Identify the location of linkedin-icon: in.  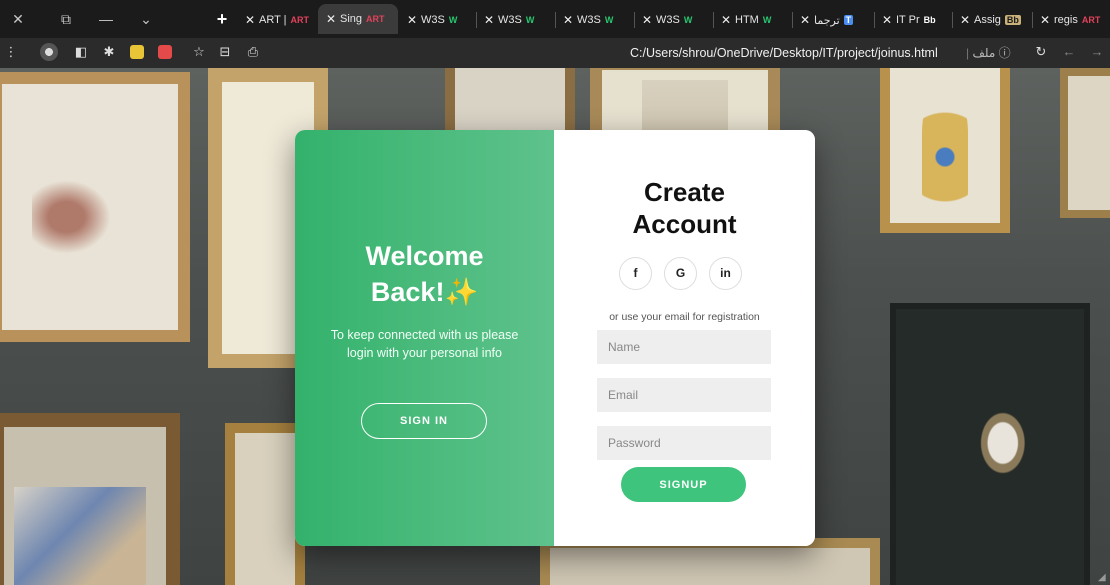
(725, 273).